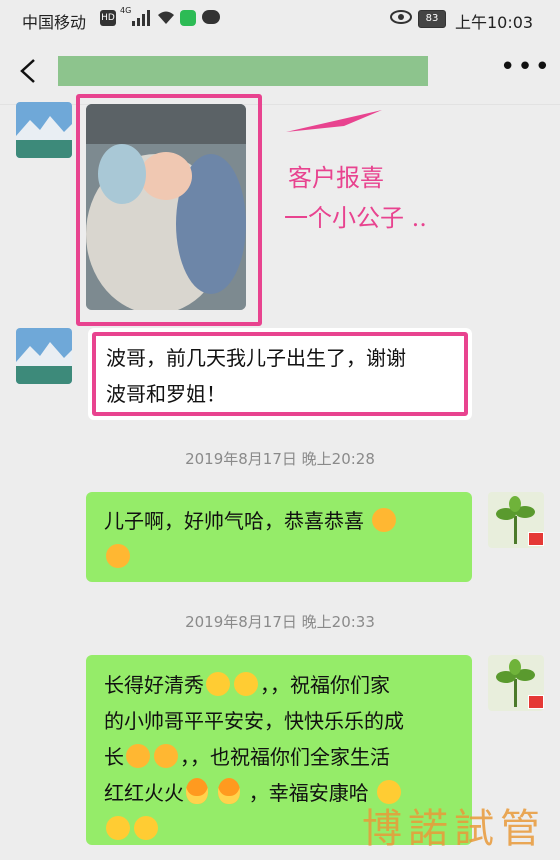 The image size is (560, 860). What do you see at coordinates (454, 829) in the screenshot?
I see `watermark-logo: 博諾試管` at bounding box center [454, 829].